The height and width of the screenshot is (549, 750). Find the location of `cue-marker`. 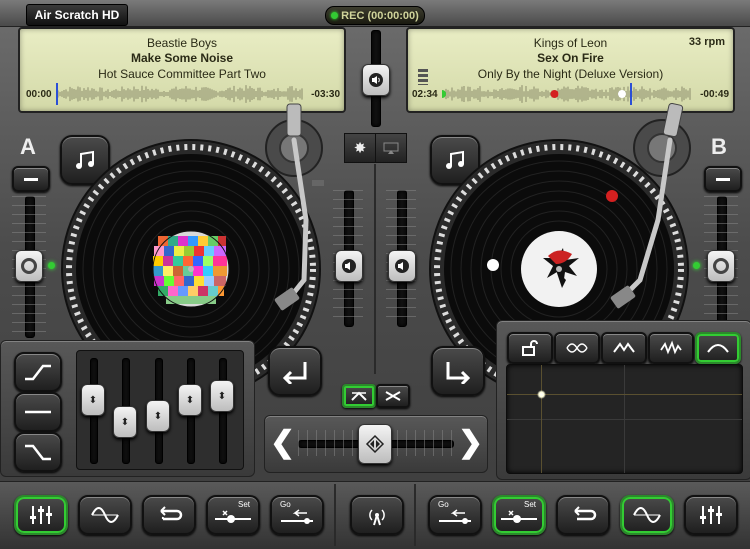

cue-marker is located at coordinates (554, 94).